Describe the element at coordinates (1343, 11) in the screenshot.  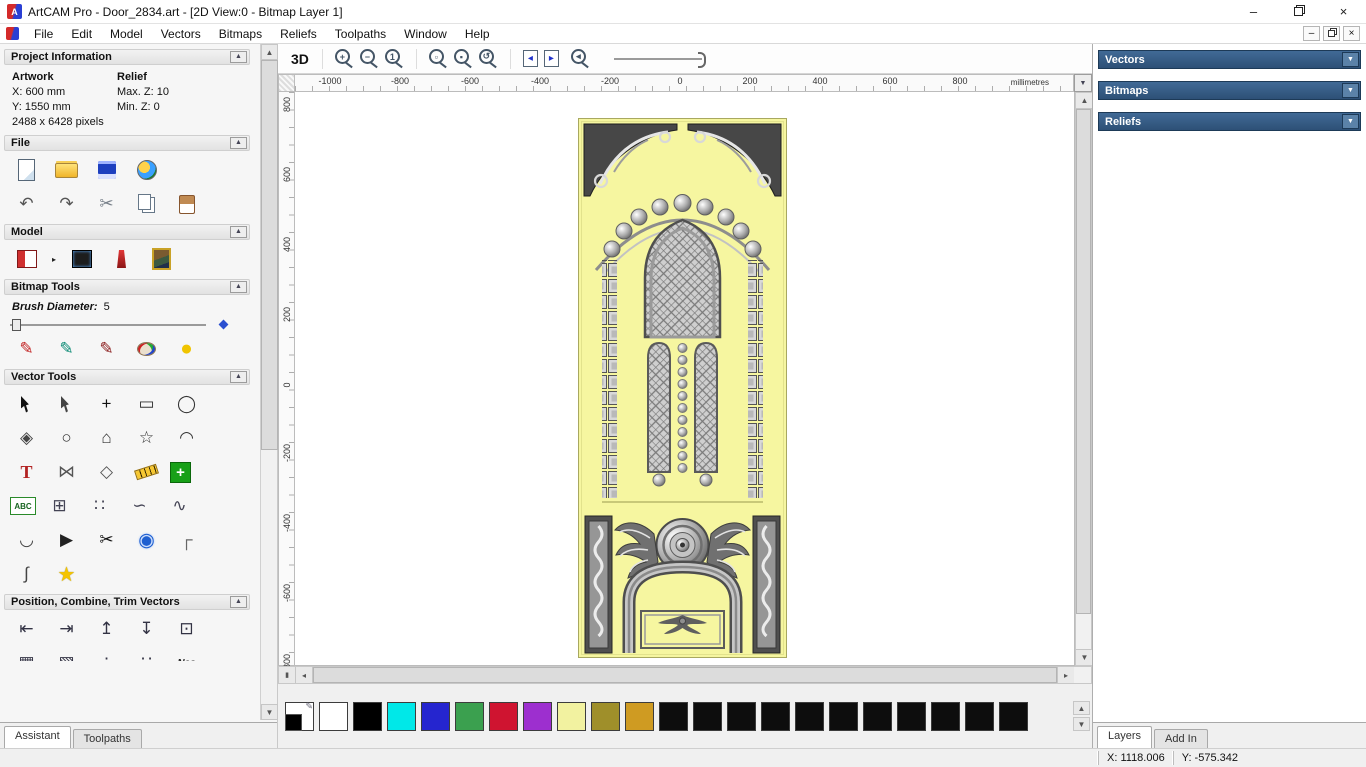
I see `close-button: ×` at that location.